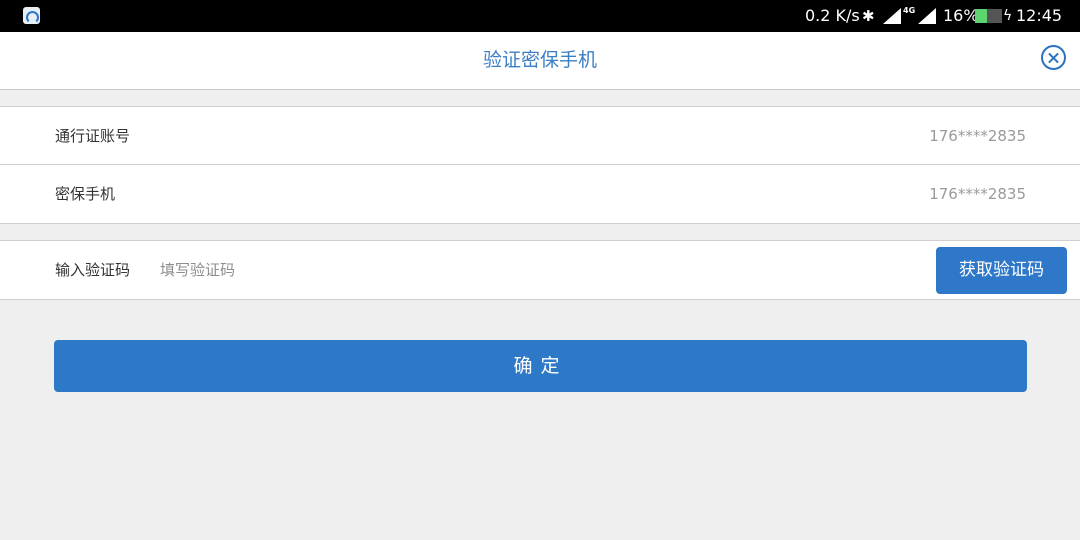  I want to click on secure-phone-label: 密保手机, so click(85, 194).